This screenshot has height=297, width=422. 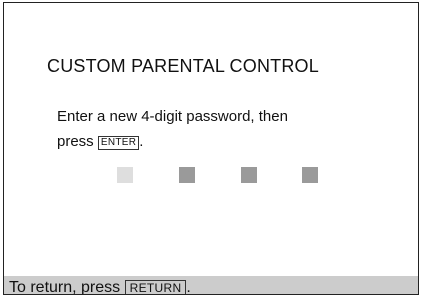 What do you see at coordinates (211, 285) in the screenshot?
I see `footer-bar: To return, press RETURN.` at bounding box center [211, 285].